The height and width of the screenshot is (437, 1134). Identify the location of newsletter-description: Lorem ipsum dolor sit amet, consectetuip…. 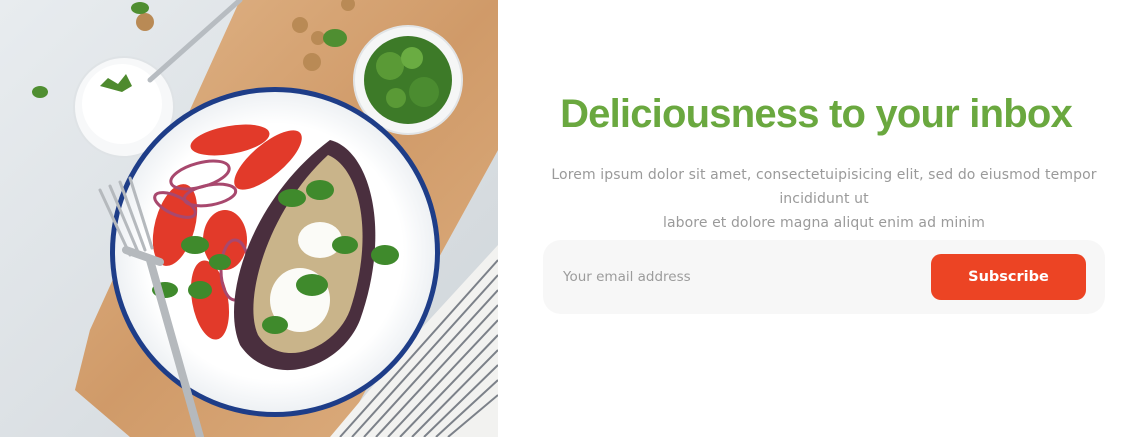
(824, 199).